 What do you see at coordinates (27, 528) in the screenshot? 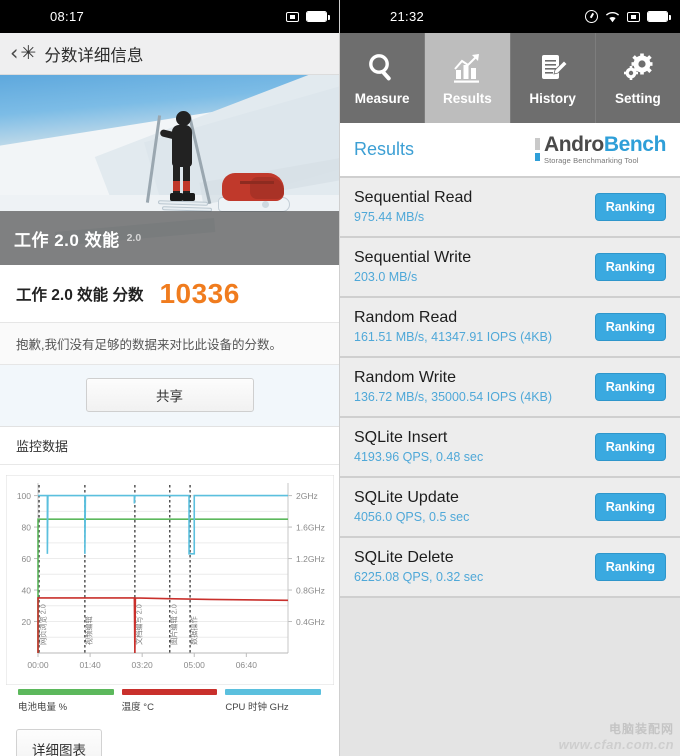
I see `svg-text: 80` at bounding box center [27, 528].